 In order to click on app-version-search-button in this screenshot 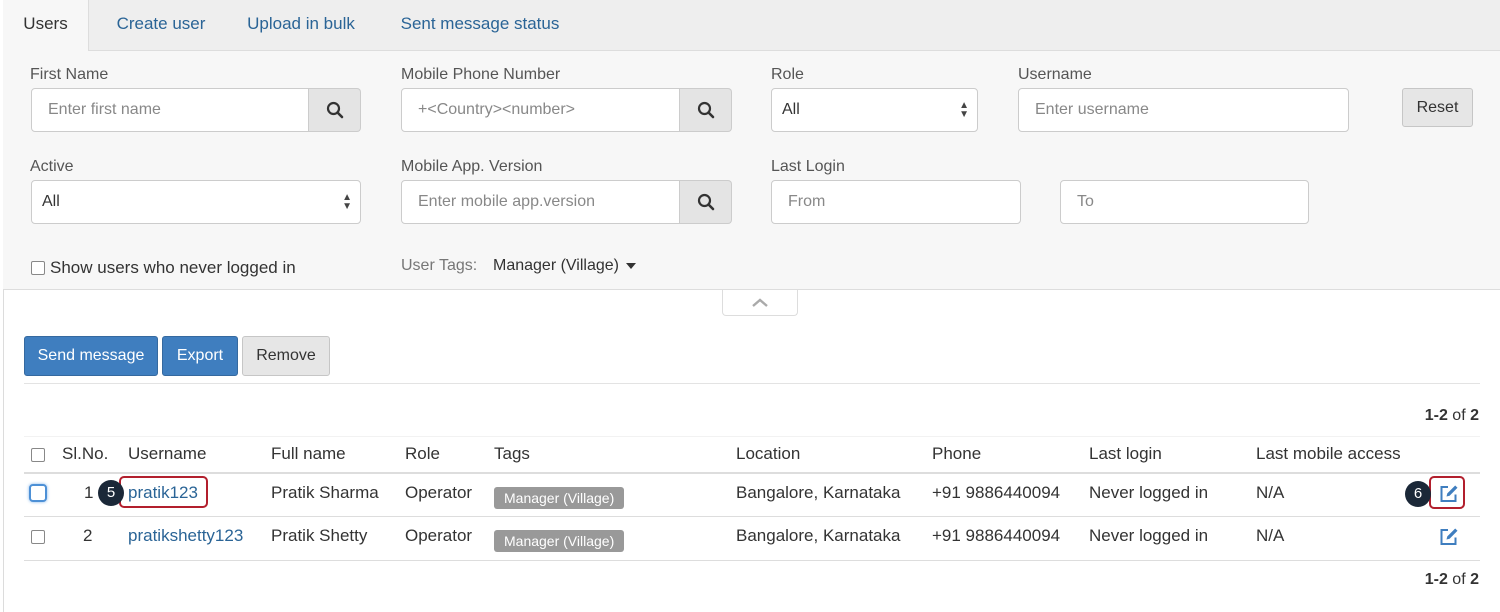, I will do `click(706, 202)`.